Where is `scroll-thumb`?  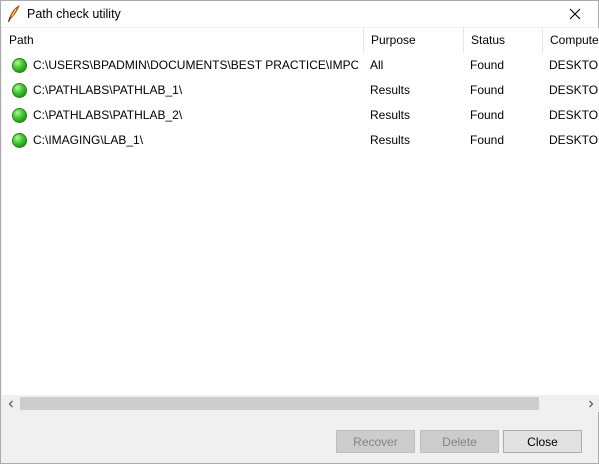 scroll-thumb is located at coordinates (279, 403).